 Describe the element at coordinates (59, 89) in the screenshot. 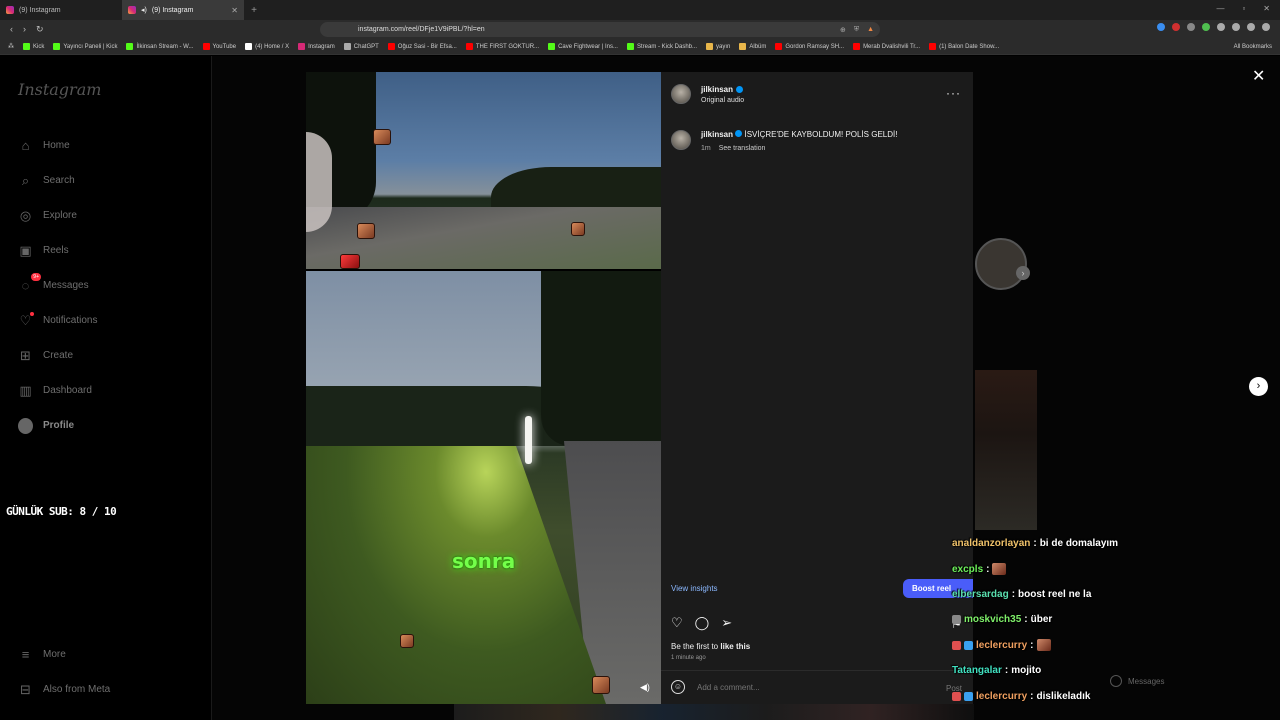

I see `instagram-logo: Instagram` at that location.